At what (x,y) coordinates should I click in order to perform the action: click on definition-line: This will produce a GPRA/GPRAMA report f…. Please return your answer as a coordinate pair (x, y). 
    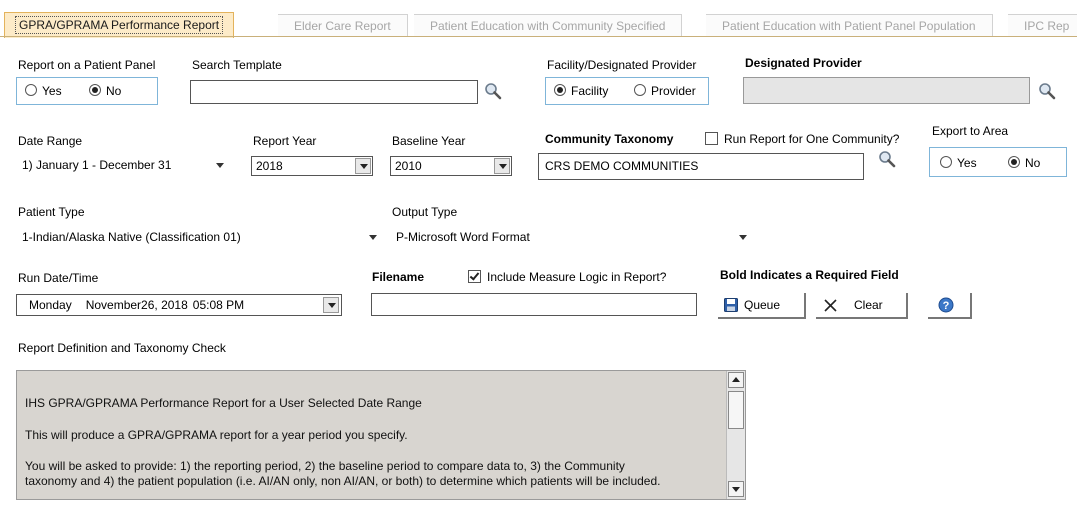
    Looking at the image, I should click on (216, 435).